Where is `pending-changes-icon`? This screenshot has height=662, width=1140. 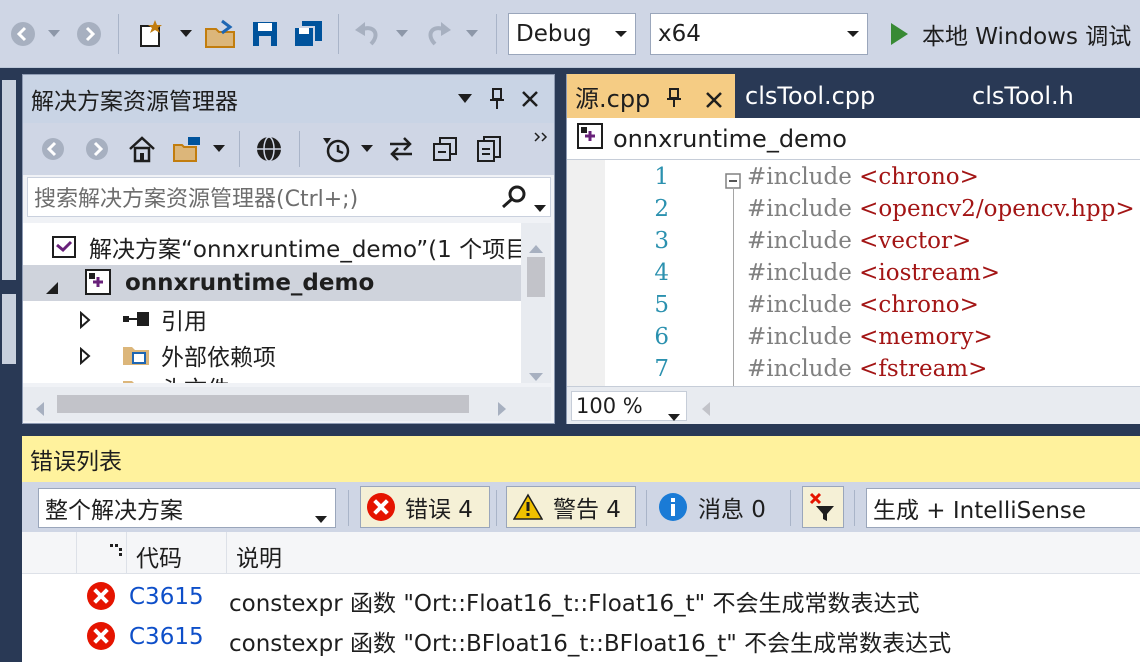 pending-changes-icon is located at coordinates (336, 149).